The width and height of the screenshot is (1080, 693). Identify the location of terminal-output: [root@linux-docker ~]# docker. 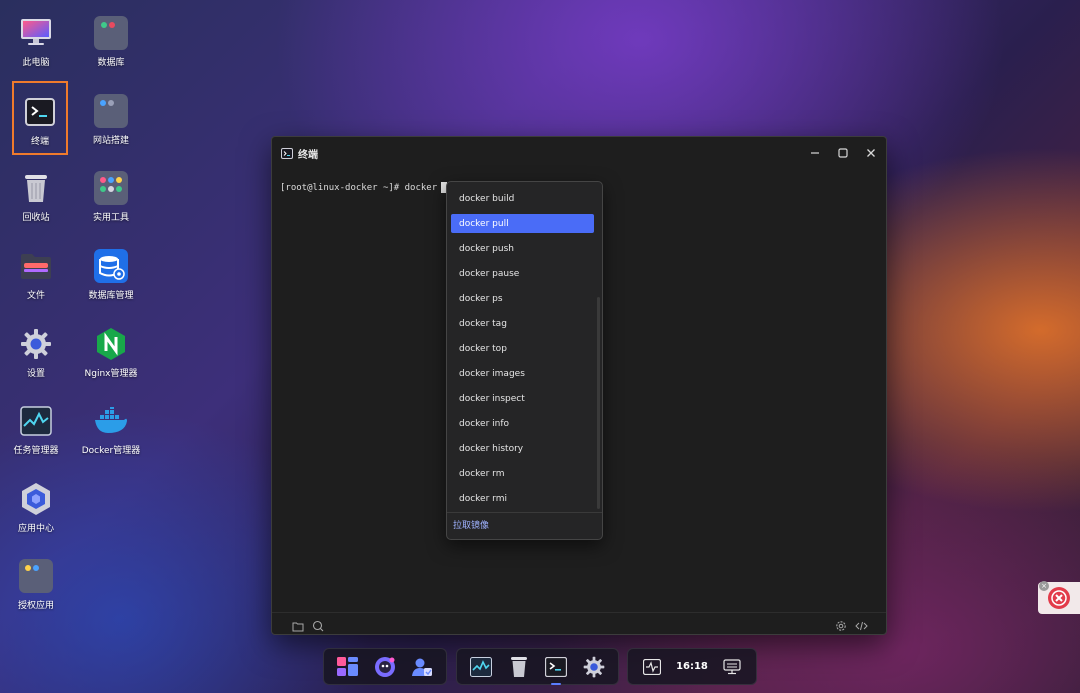
(364, 187).